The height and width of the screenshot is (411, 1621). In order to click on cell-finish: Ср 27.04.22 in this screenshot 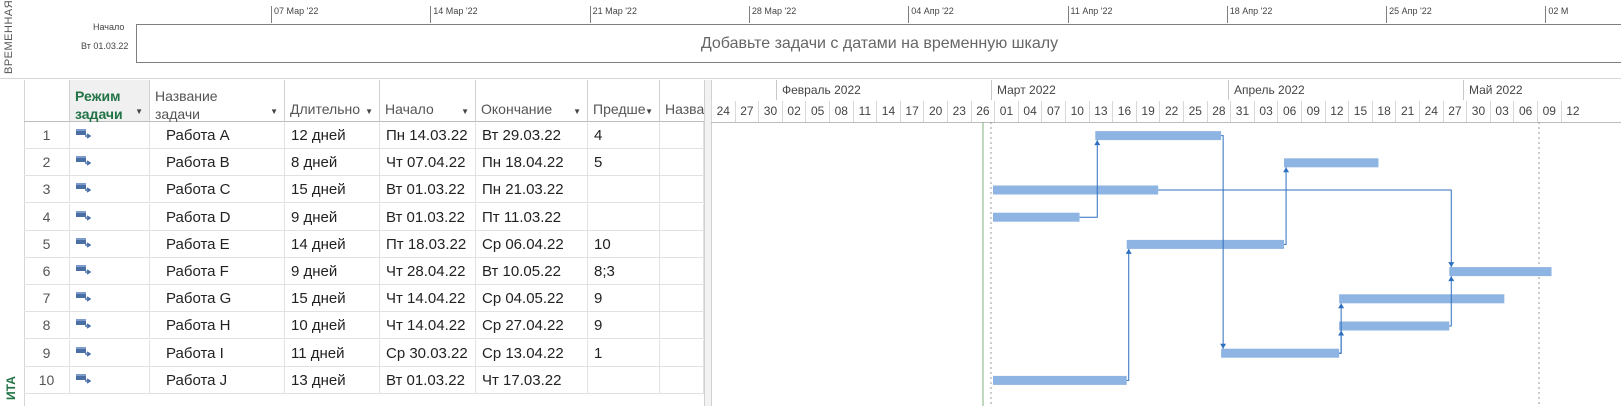, I will do `click(532, 326)`.